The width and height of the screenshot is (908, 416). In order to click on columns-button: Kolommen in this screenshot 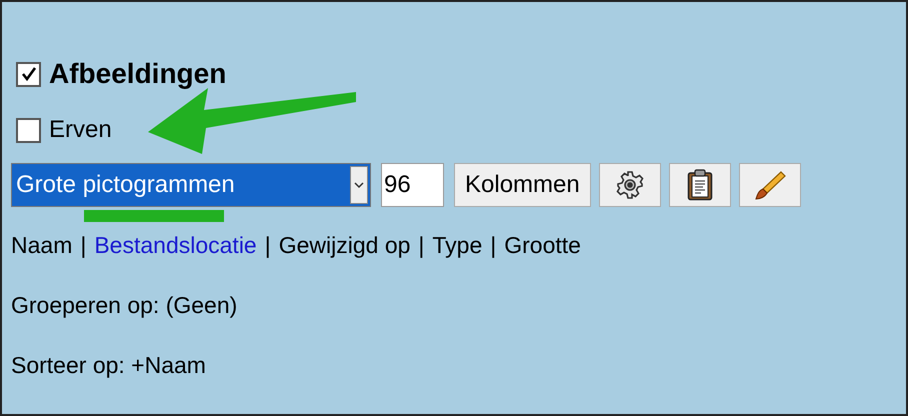, I will do `click(522, 185)`.